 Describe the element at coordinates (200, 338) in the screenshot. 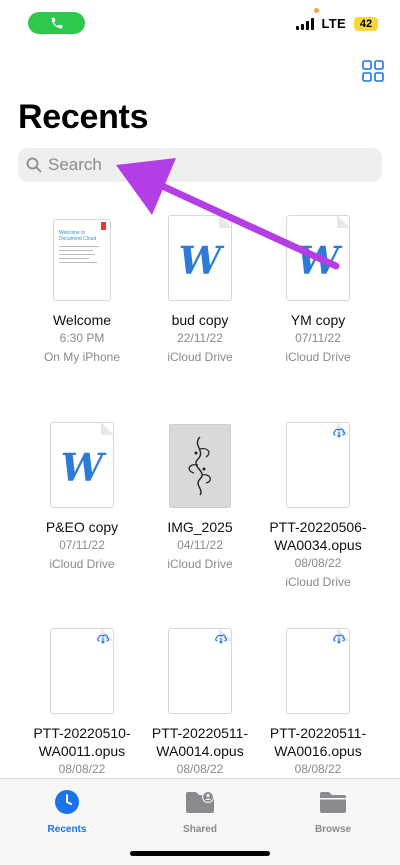

I see `file-date: 22/11/22` at that location.